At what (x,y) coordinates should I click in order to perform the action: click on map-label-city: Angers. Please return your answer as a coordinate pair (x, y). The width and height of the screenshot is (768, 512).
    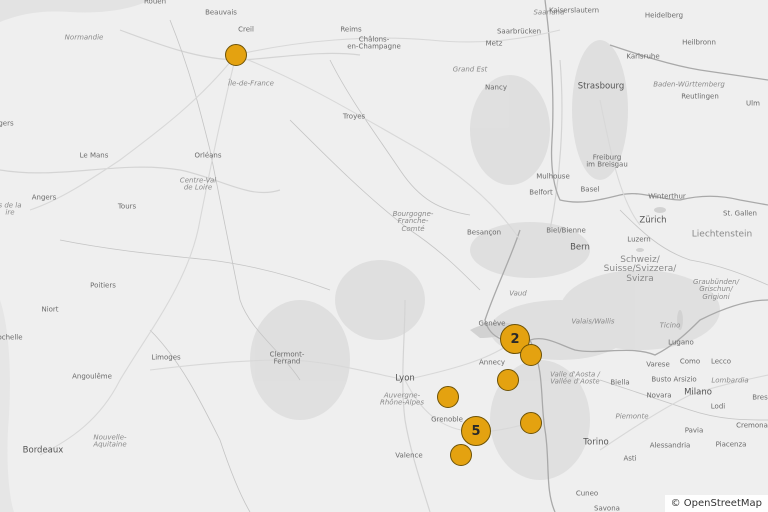
    Looking at the image, I should click on (44, 197).